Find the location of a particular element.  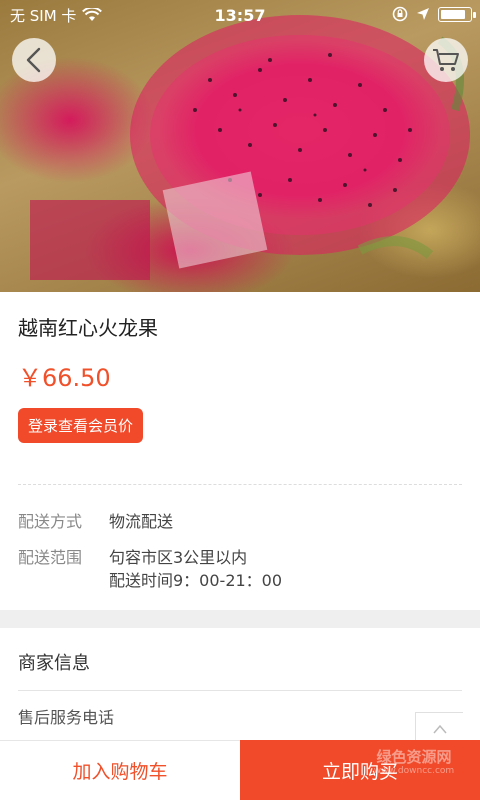

rotation-lock-icon is located at coordinates (400, 14).